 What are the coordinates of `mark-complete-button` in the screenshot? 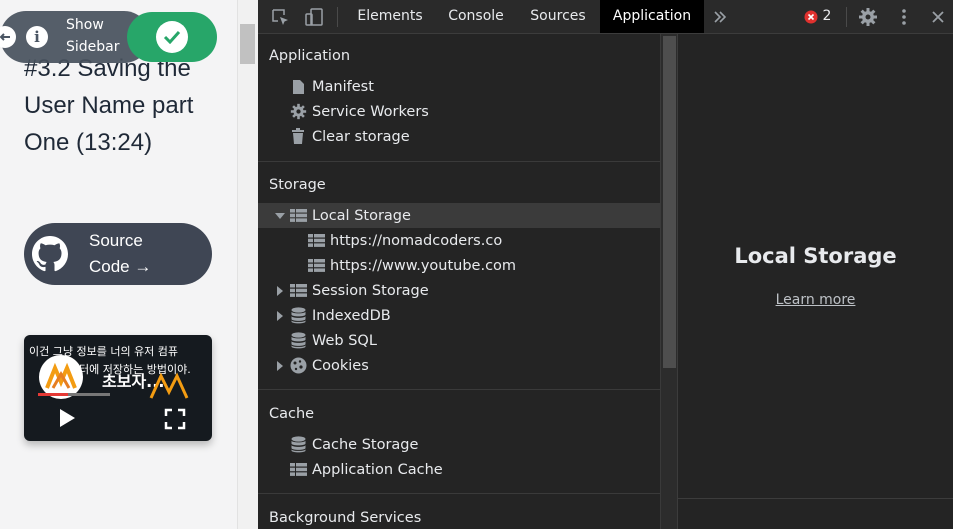 It's located at (172, 37).